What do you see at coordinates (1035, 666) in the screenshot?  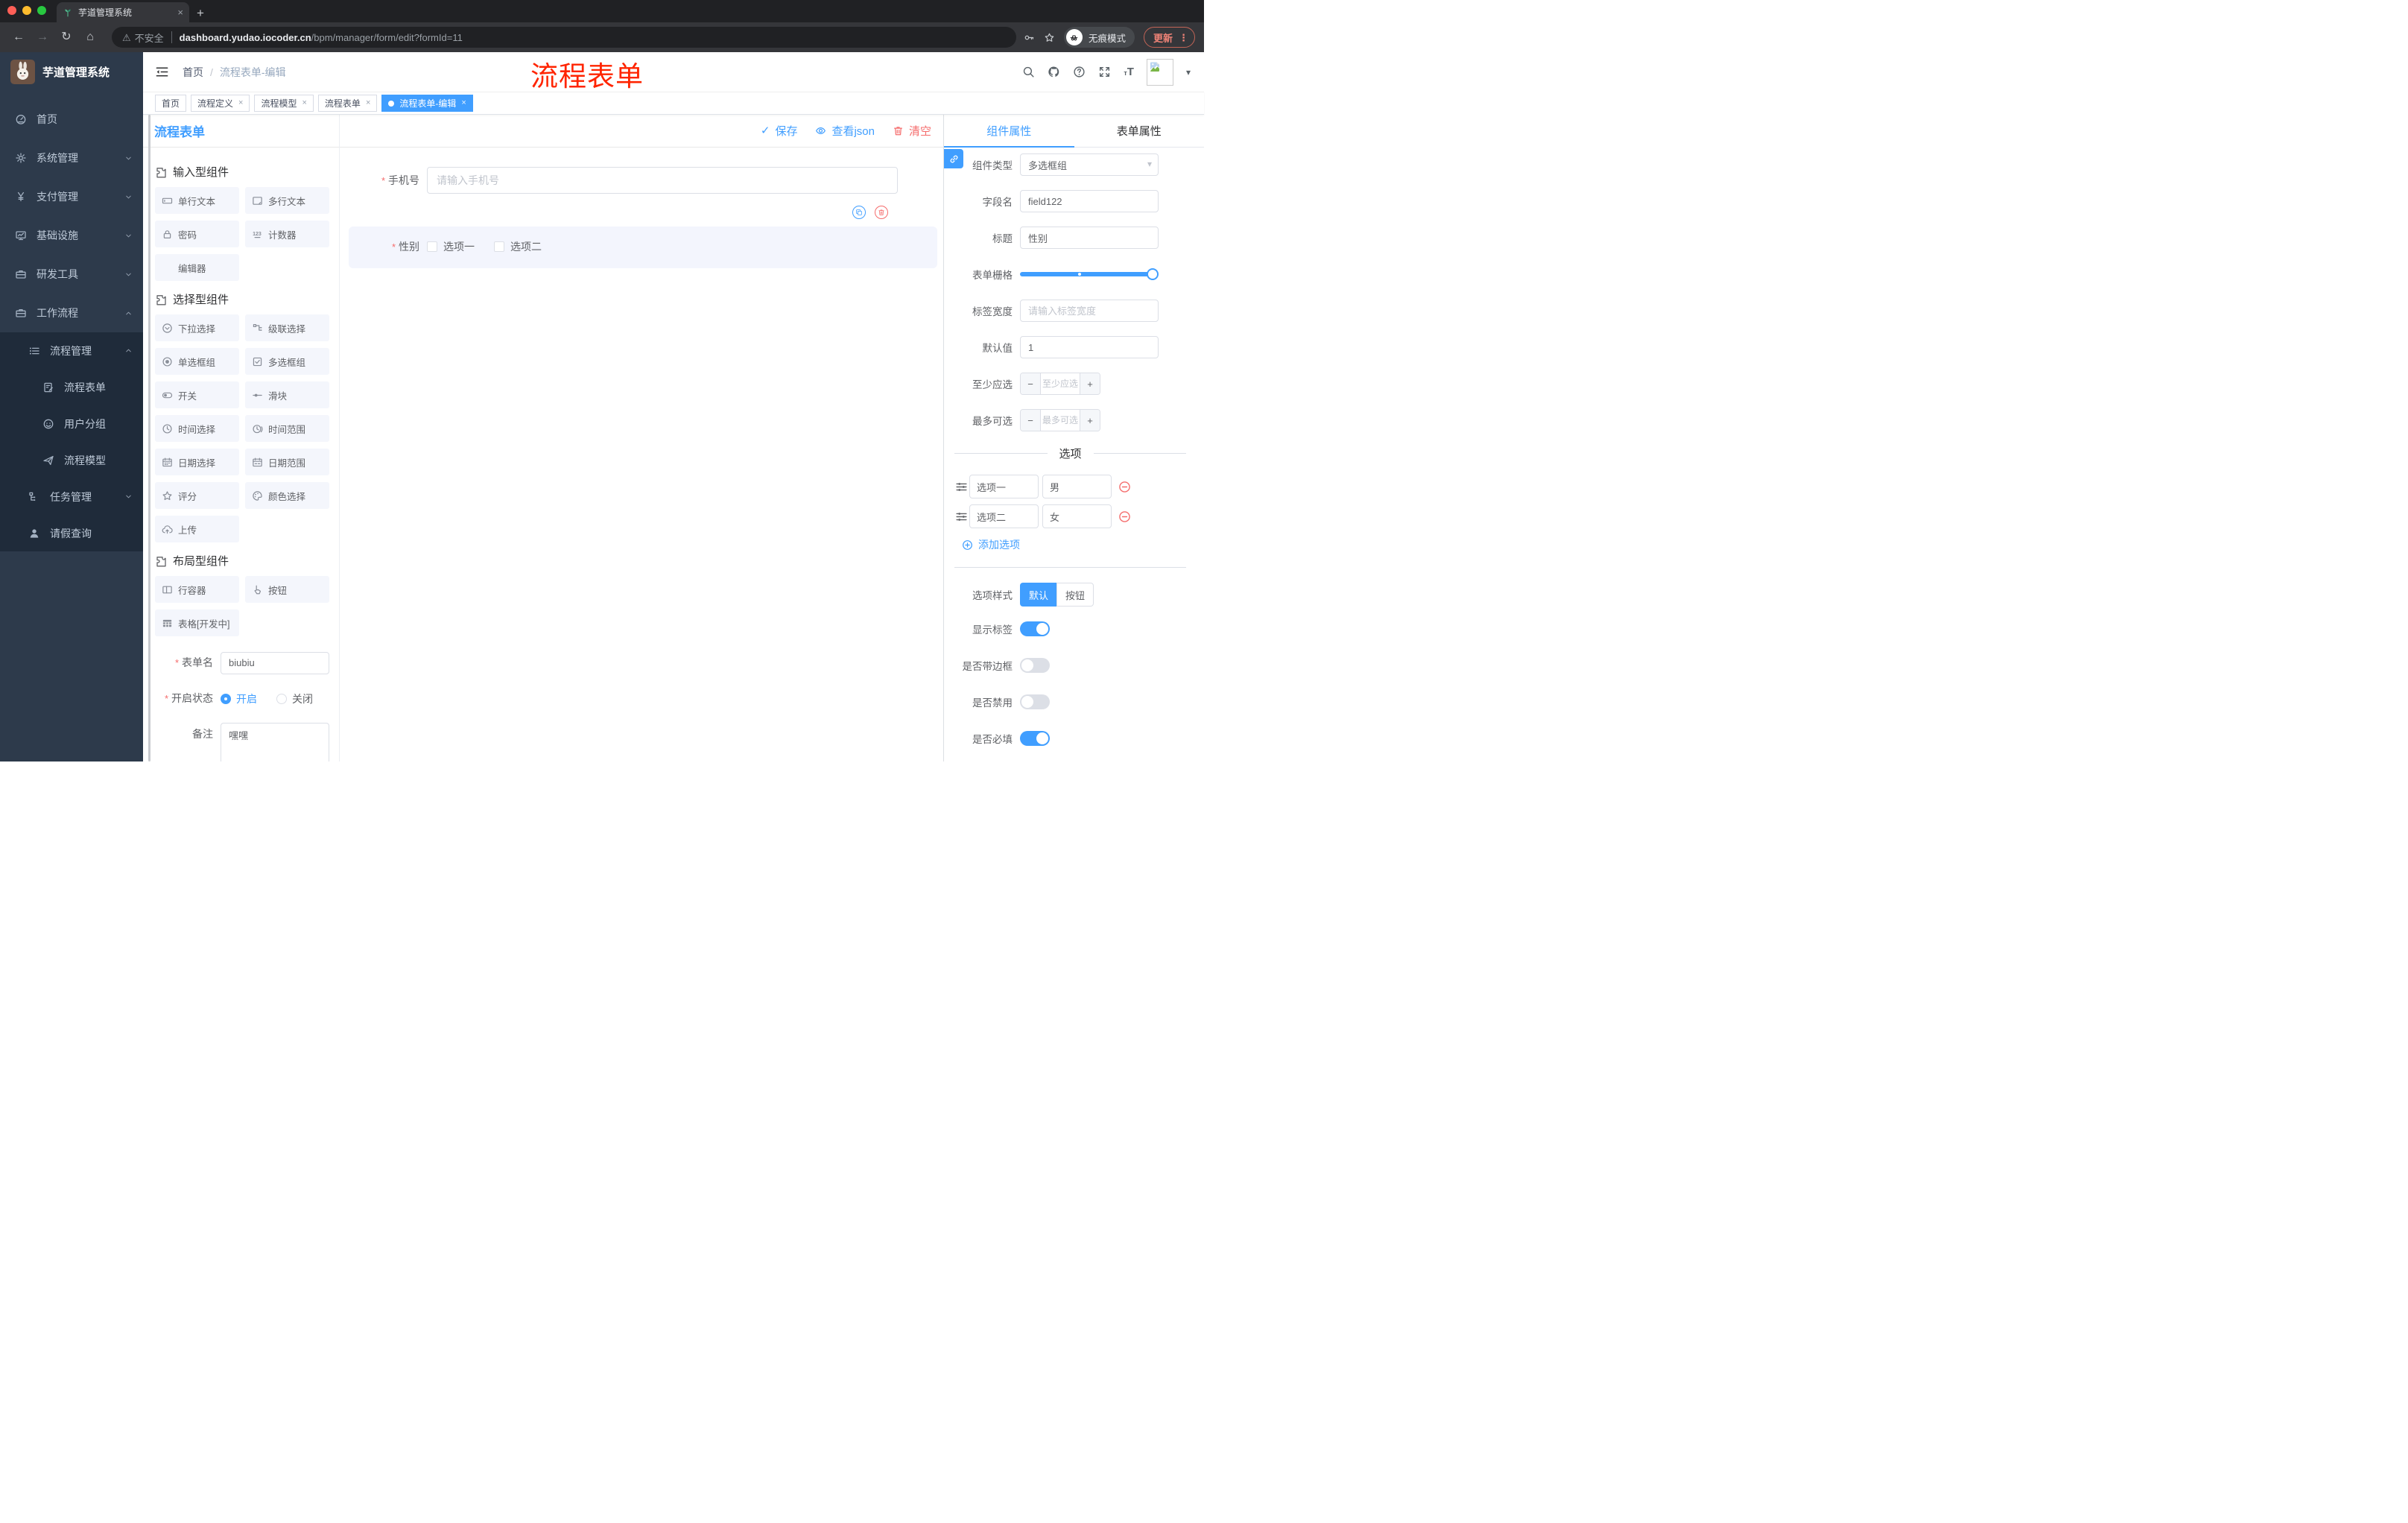 I see `toggle-是否带边框` at bounding box center [1035, 666].